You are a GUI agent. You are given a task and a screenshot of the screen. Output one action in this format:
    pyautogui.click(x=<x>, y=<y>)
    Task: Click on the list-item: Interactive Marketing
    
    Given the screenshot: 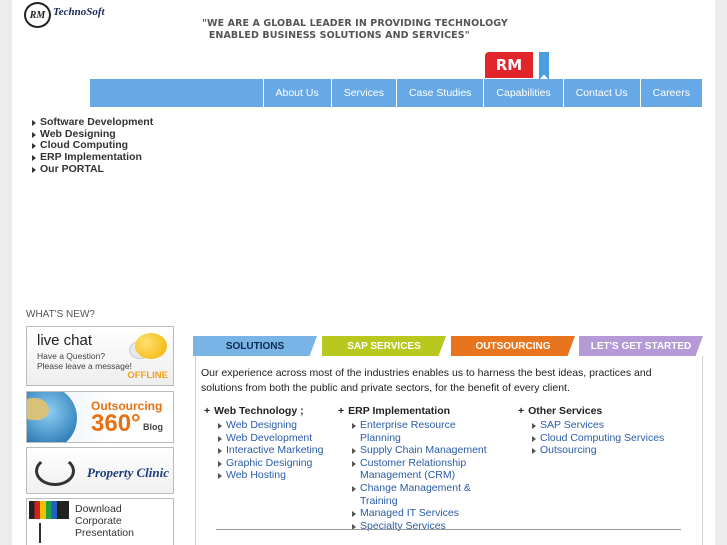 What is the action you would take?
    pyautogui.click(x=270, y=450)
    